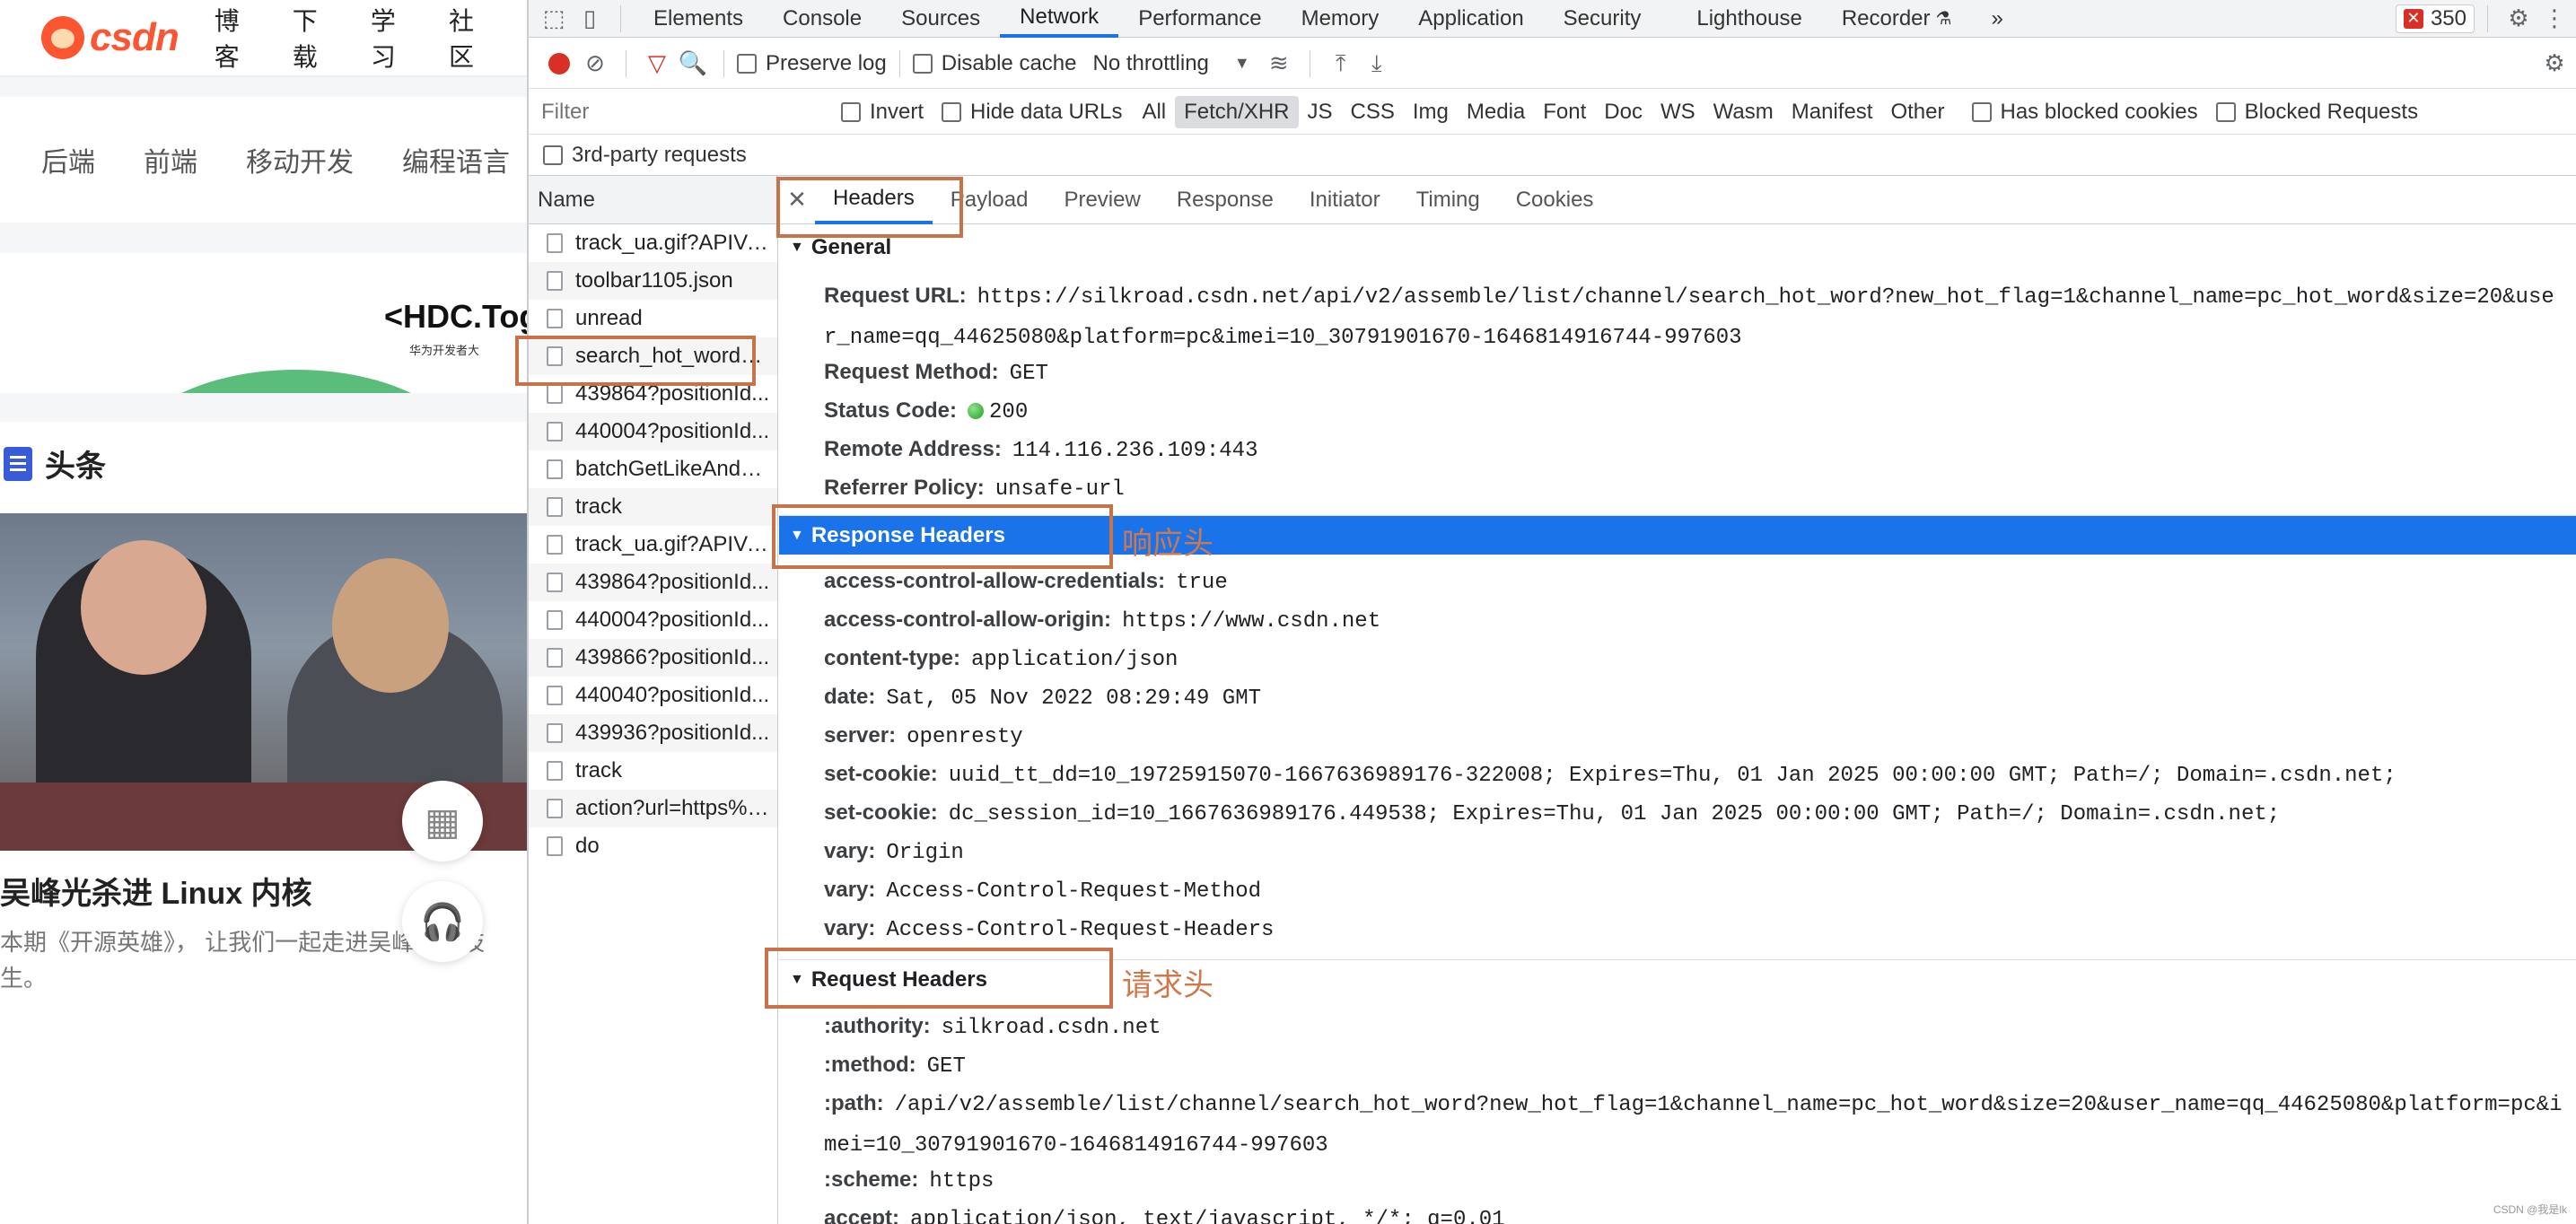  Describe the element at coordinates (595, 64) in the screenshot. I see `clear-icon: ⊘` at that location.